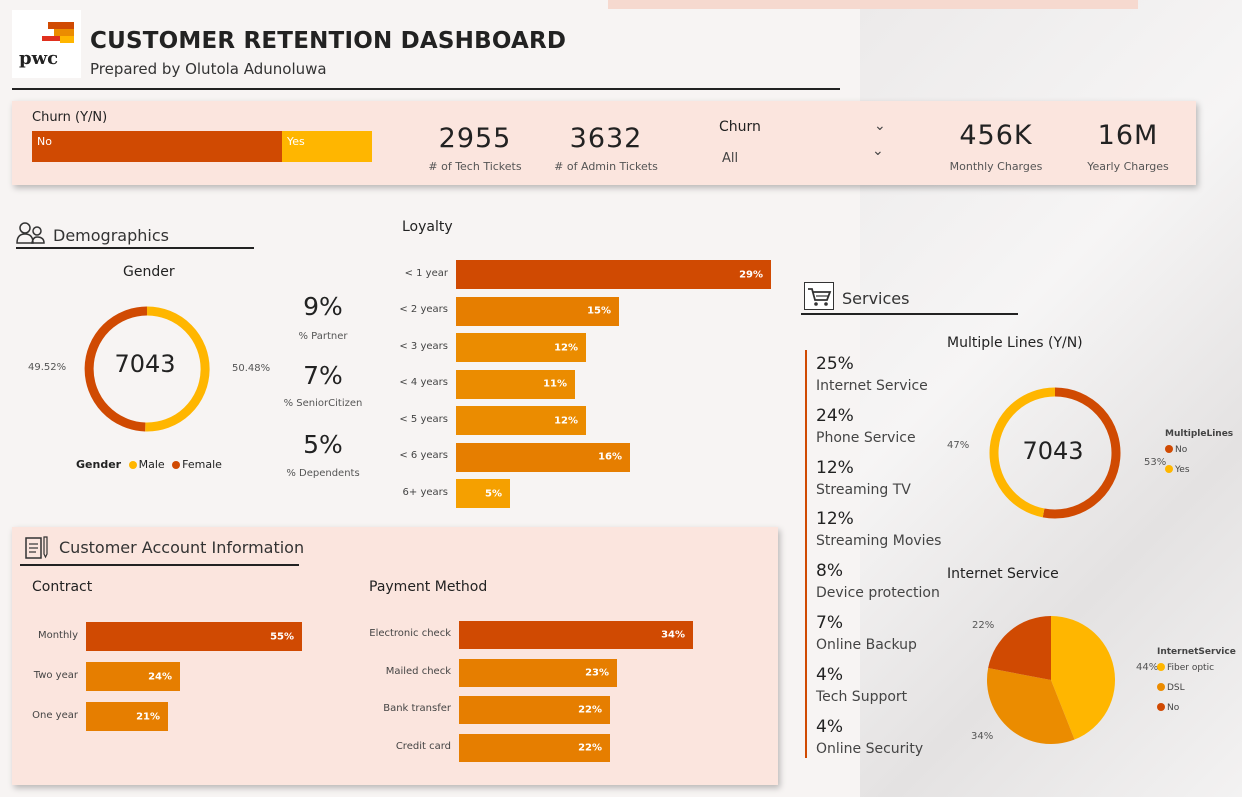 Image resolution: width=1242 pixels, height=797 pixels. What do you see at coordinates (1169, 469) in the screenshot?
I see `legend-dot-yes` at bounding box center [1169, 469].